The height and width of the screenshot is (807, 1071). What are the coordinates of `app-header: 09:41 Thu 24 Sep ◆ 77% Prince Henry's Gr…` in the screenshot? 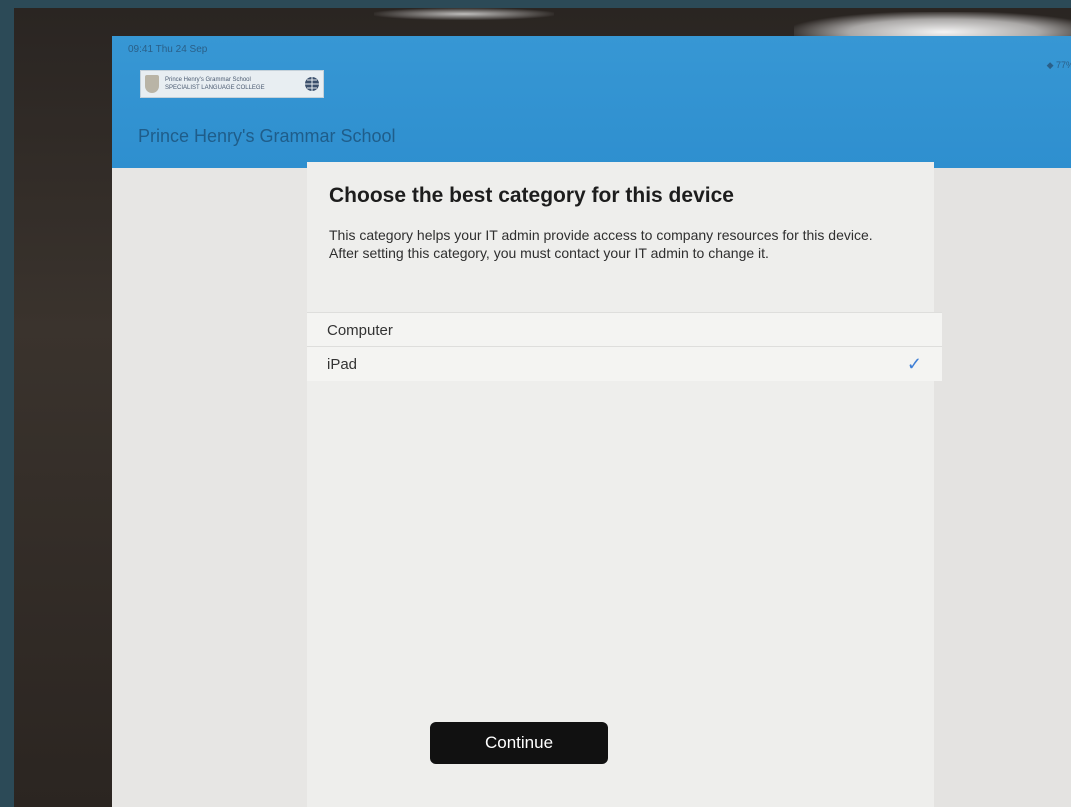 It's located at (591, 102).